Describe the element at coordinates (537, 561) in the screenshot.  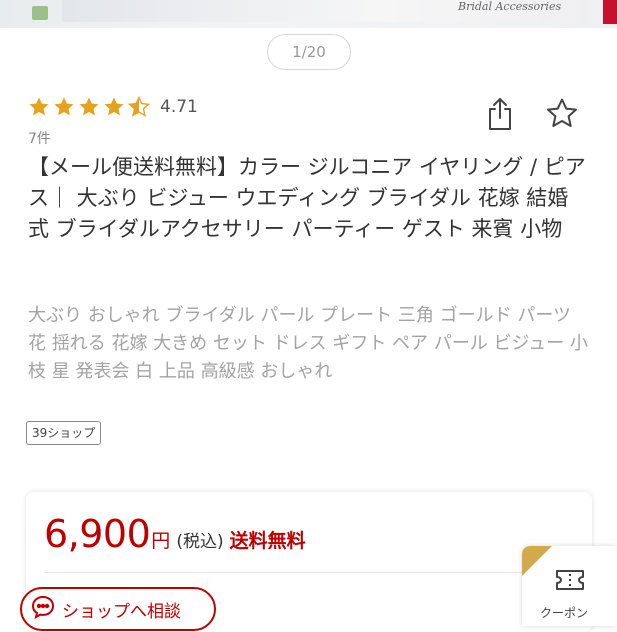
I see `coupon-corner-accent` at that location.